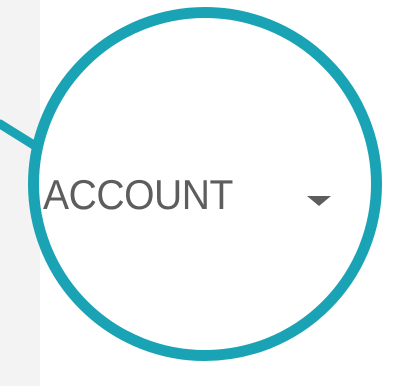  Describe the element at coordinates (138, 194) in the screenshot. I see `account-menu-label: ACCOUNT` at that location.